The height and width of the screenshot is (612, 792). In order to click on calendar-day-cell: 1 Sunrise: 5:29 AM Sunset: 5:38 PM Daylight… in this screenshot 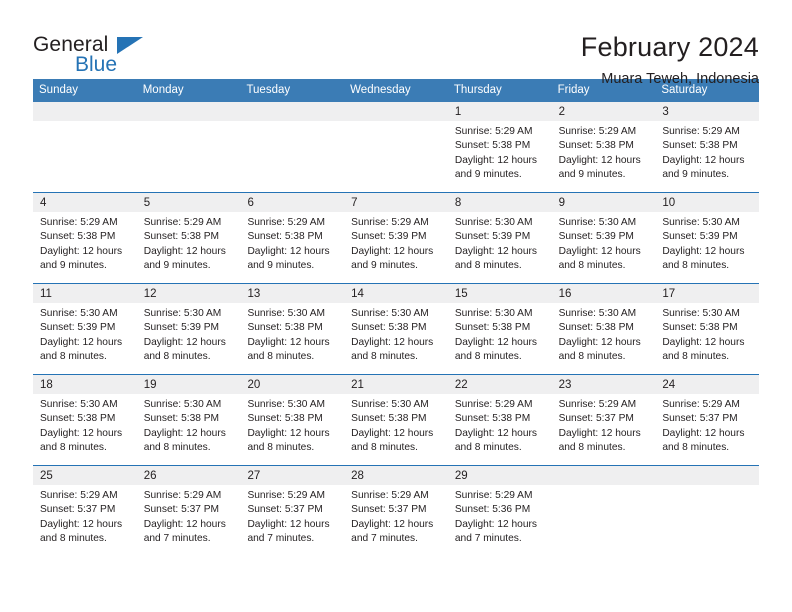, I will do `click(499, 147)`.